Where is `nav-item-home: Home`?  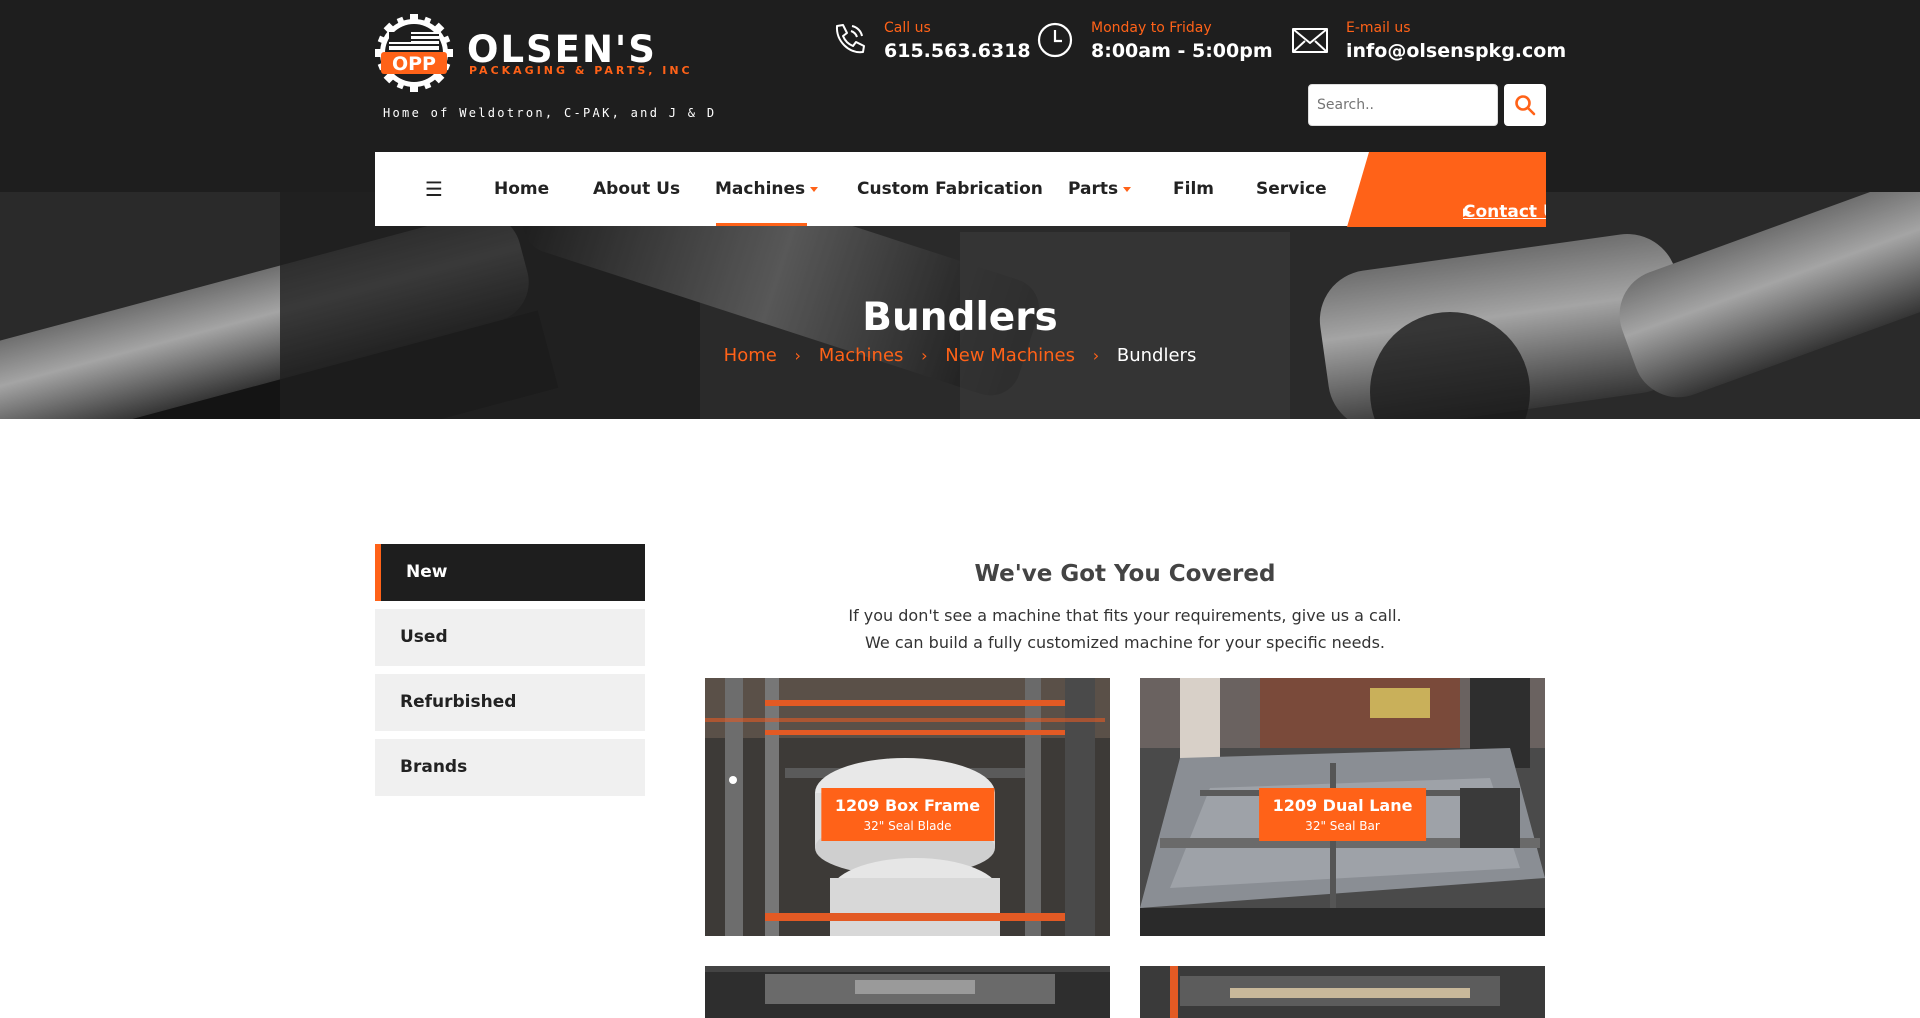 nav-item-home: Home is located at coordinates (521, 189).